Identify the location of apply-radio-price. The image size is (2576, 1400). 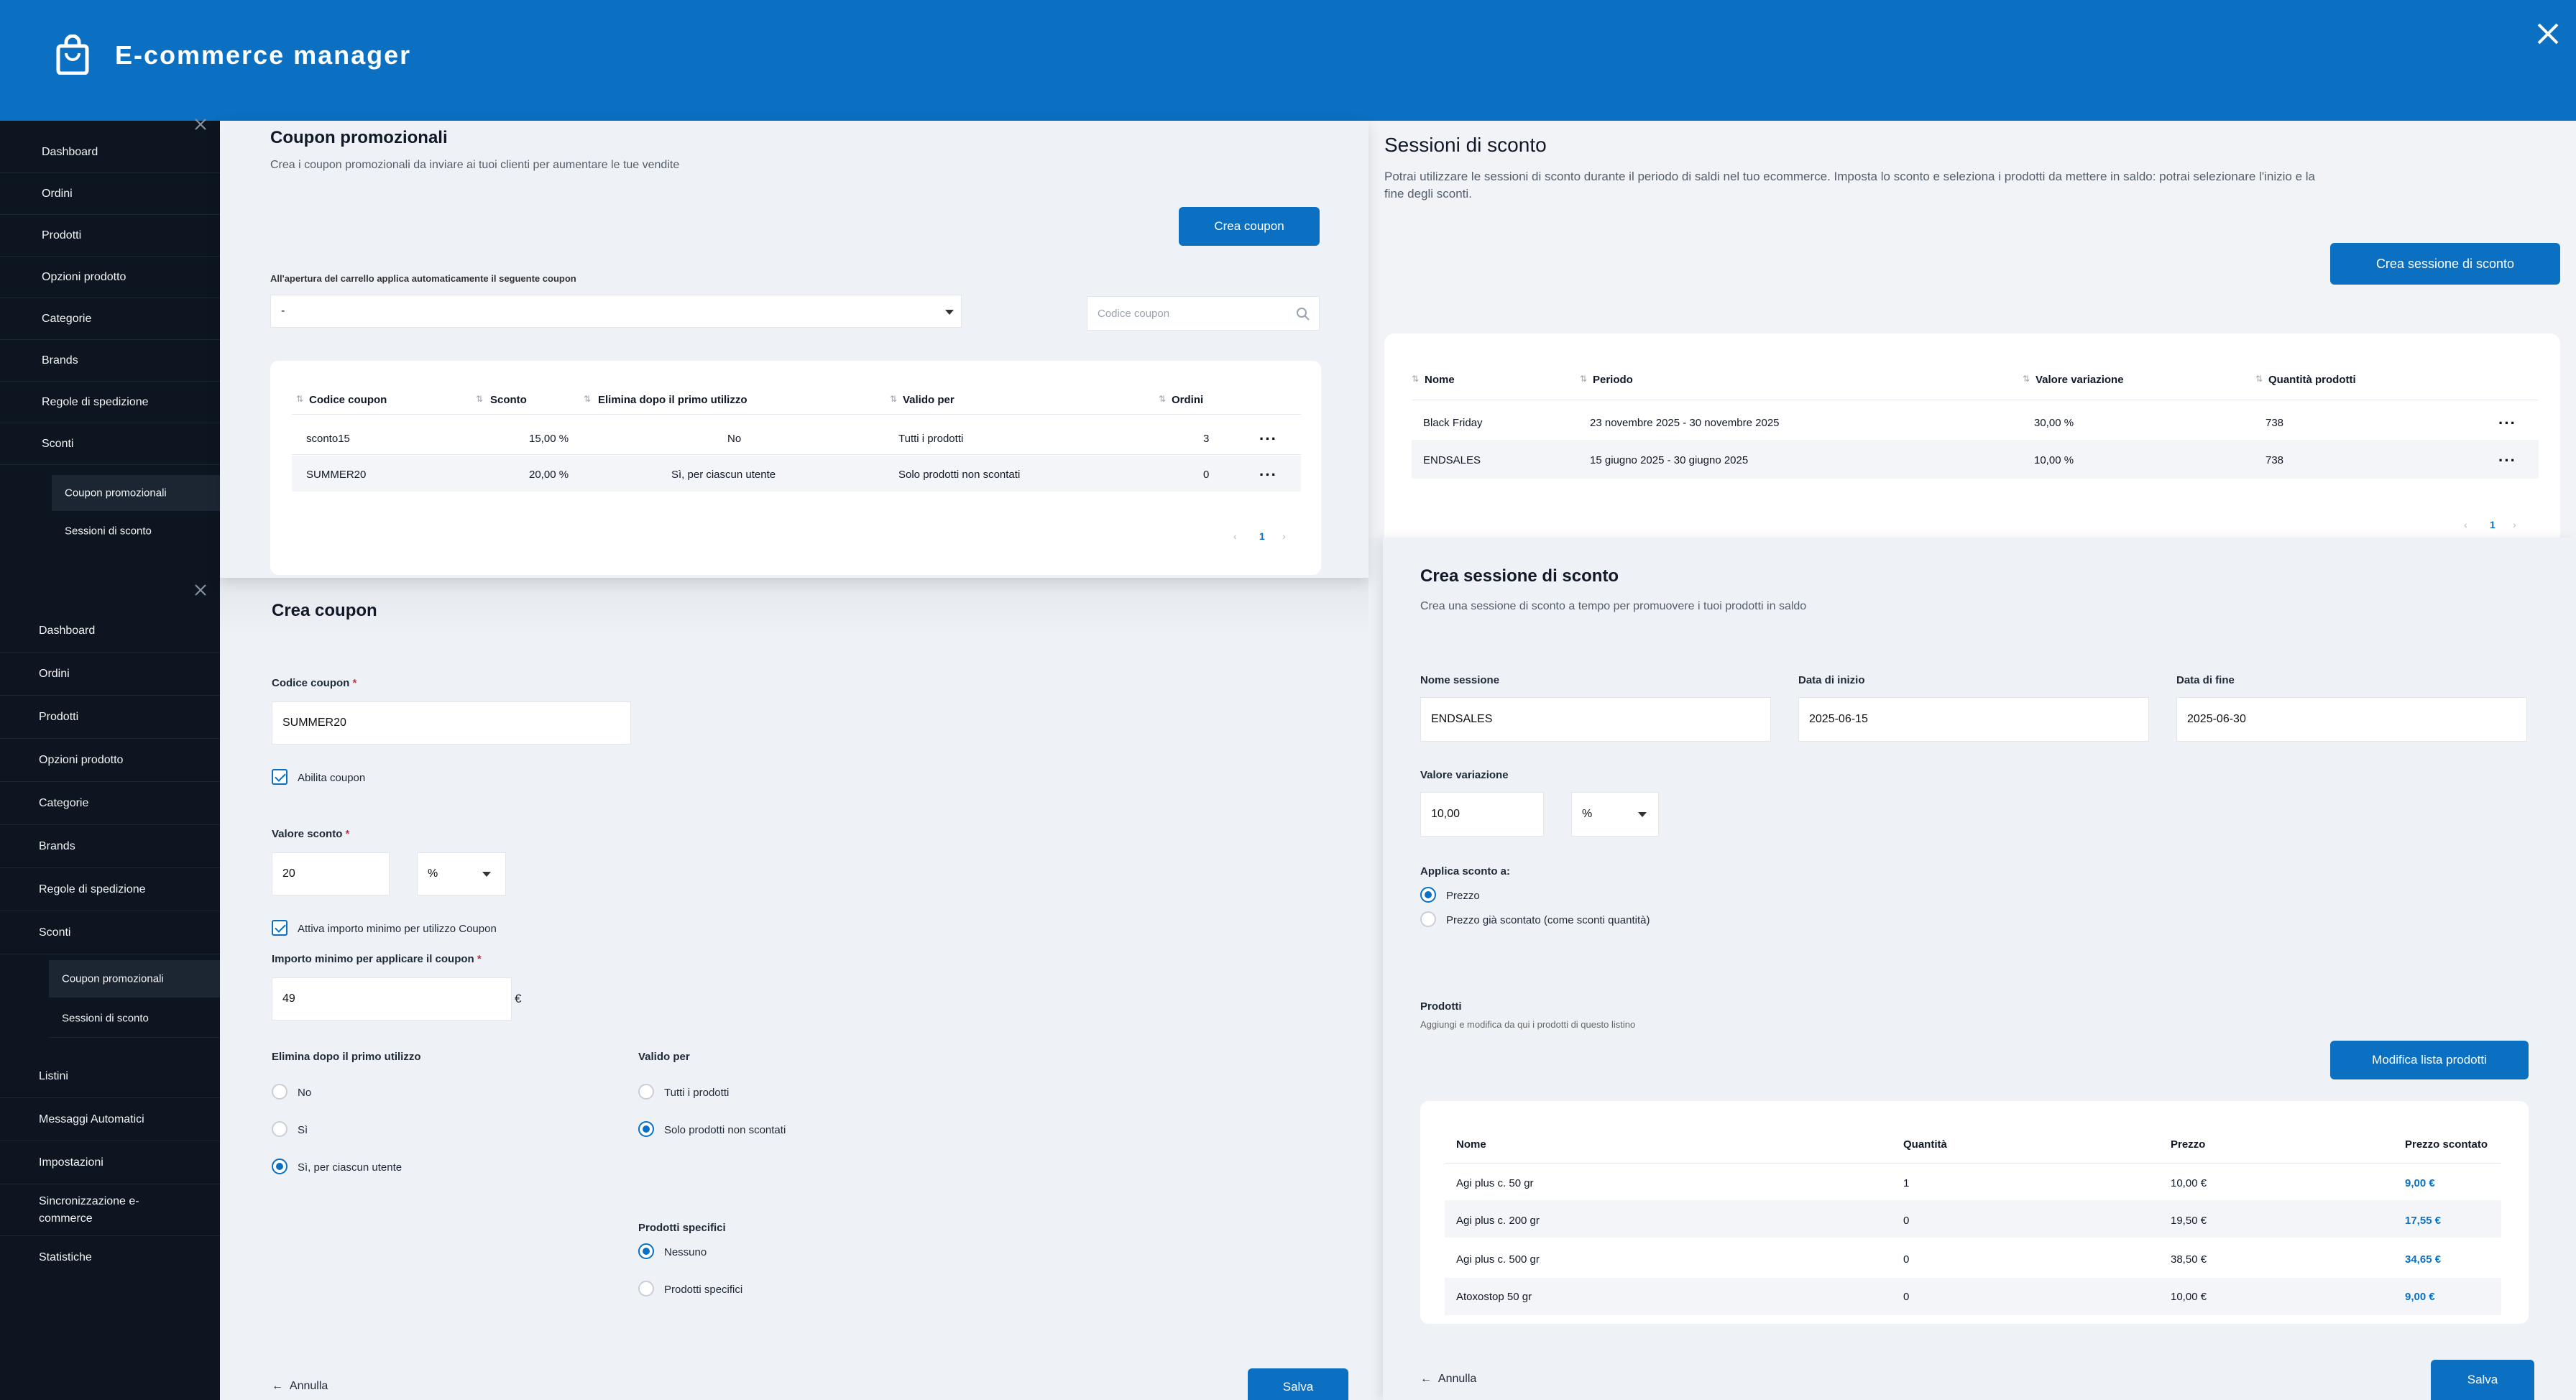
(1428, 895).